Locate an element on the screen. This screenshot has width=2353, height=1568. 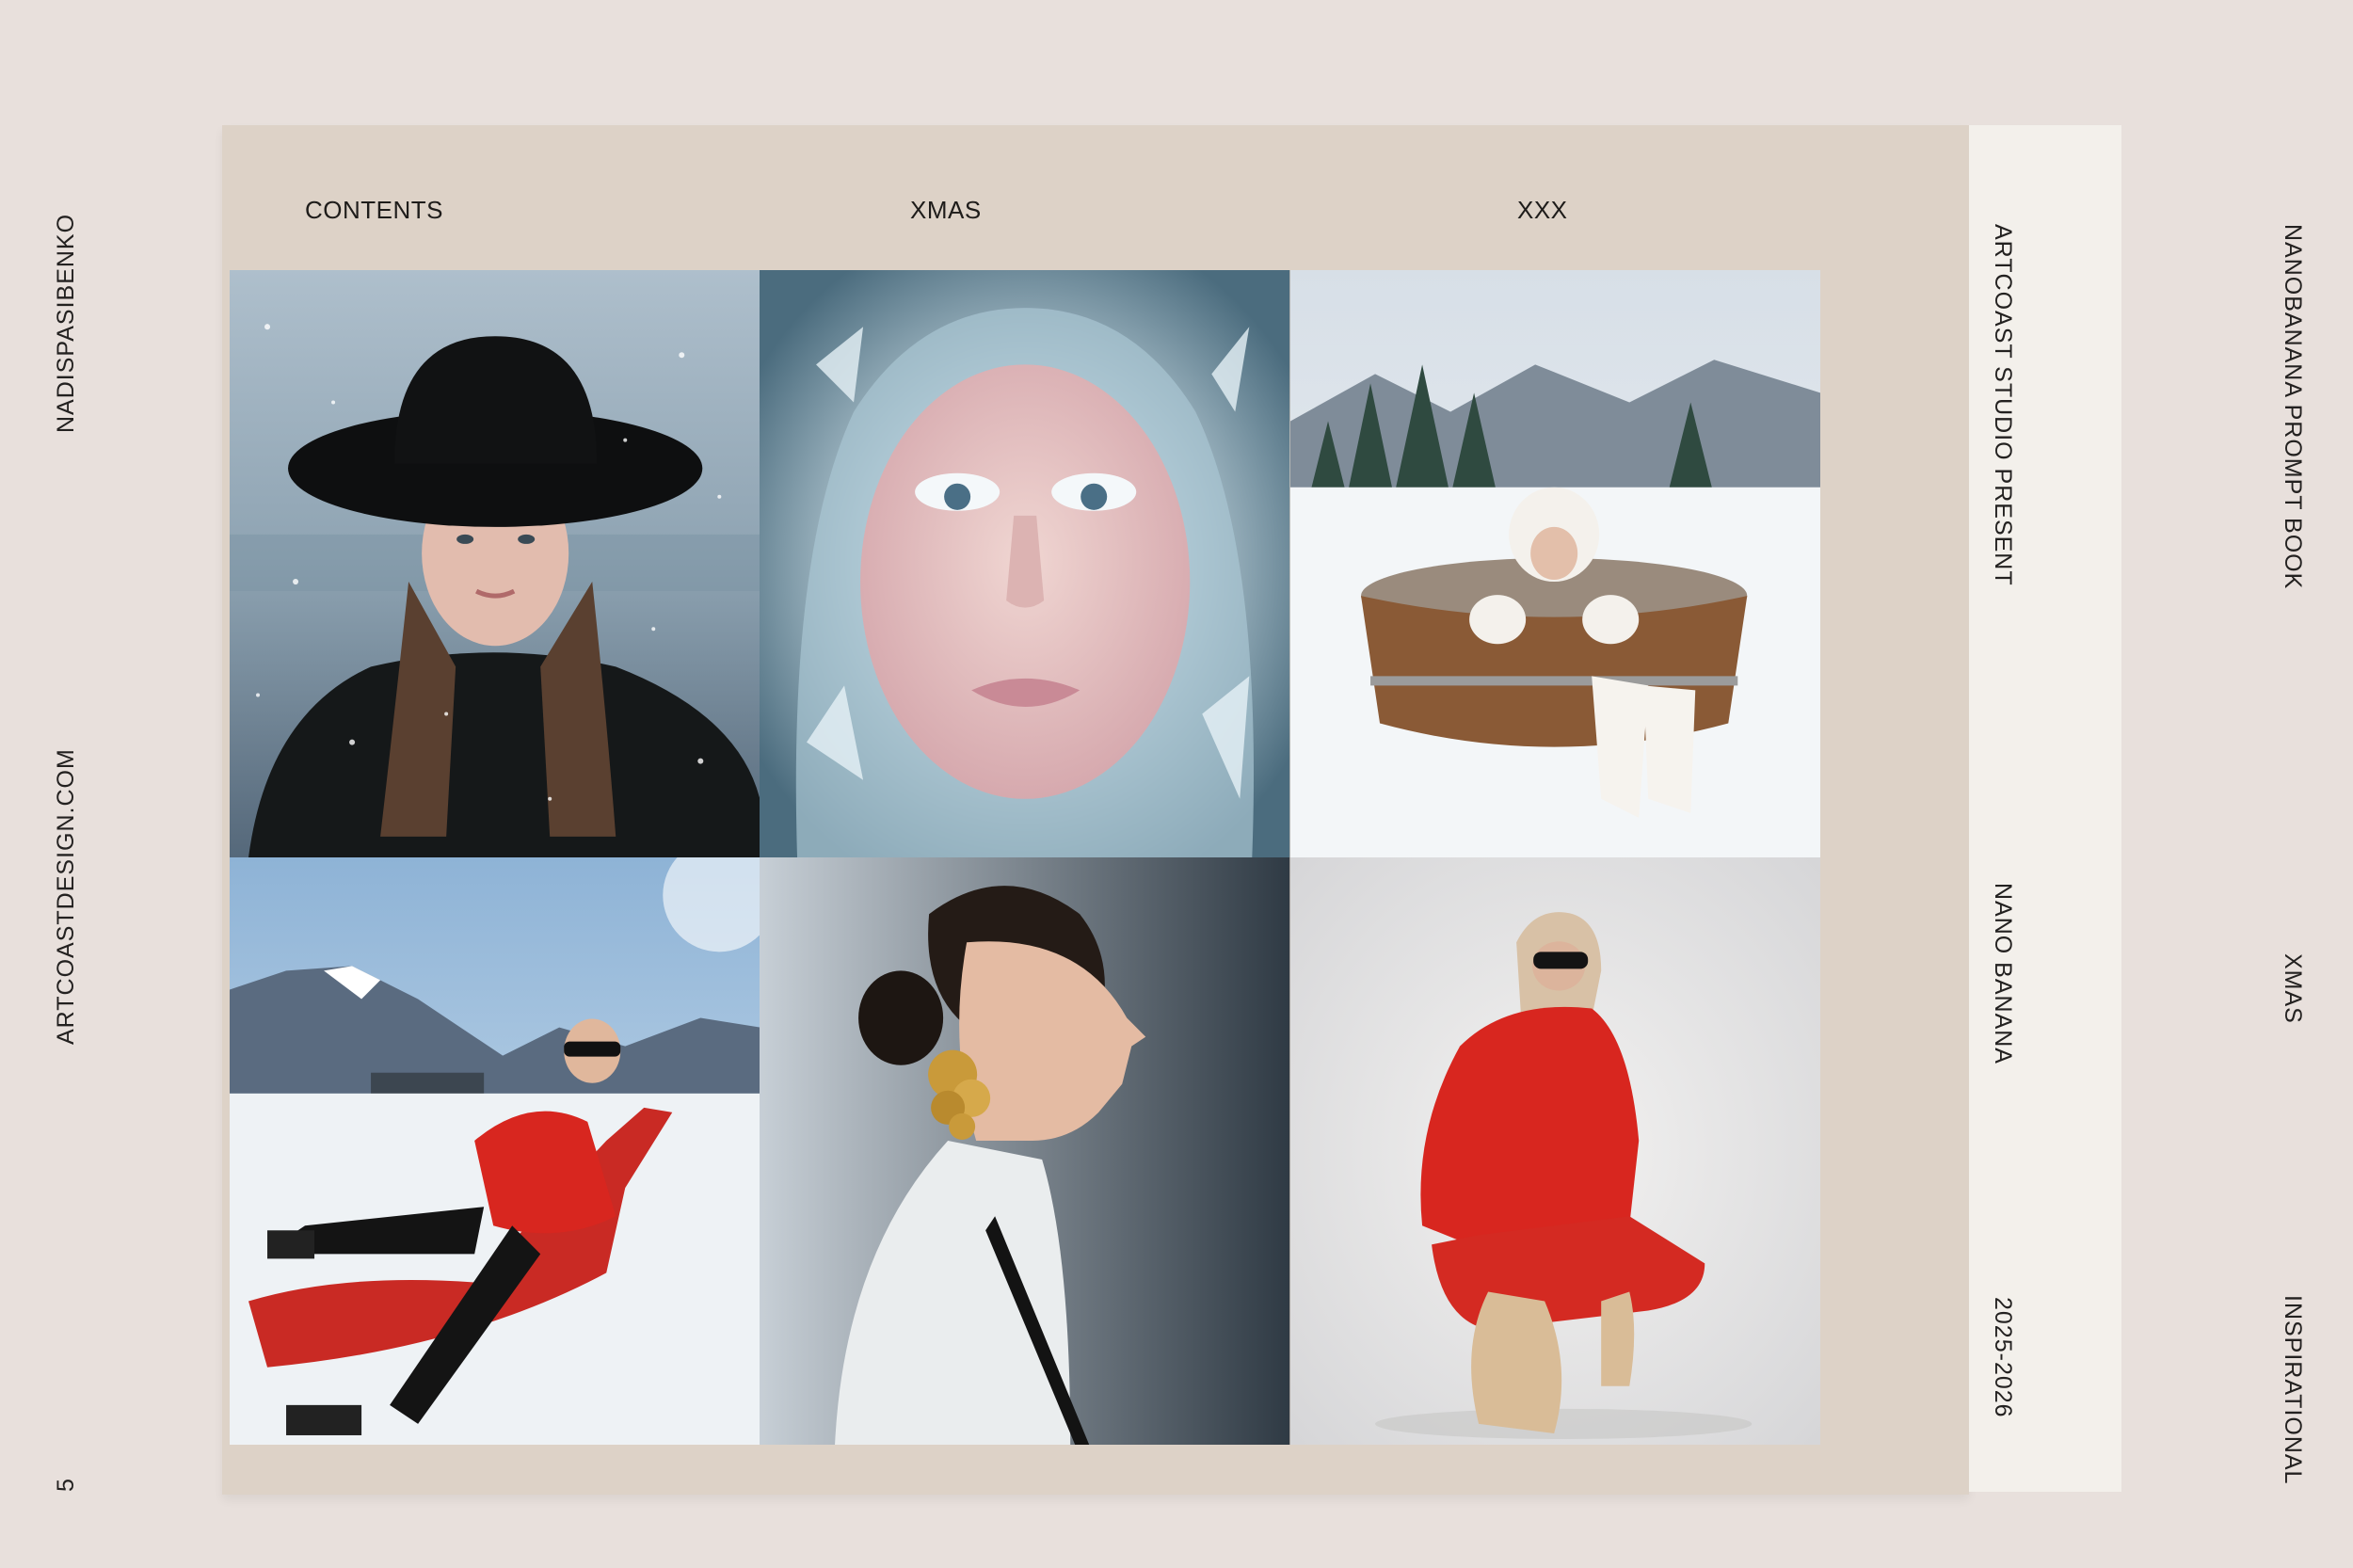
photo-gold-earring is located at coordinates (1025, 1151).